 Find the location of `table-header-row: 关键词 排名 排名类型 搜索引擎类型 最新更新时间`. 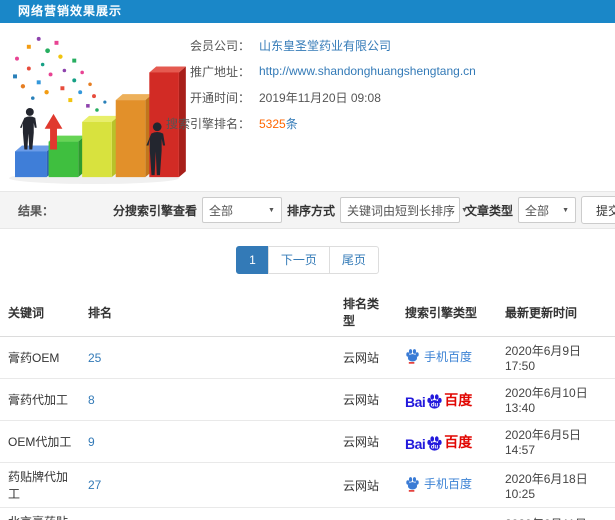

table-header-row: 关键词 排名 排名类型 搜索引擎类型 最新更新时间 is located at coordinates (307, 312).